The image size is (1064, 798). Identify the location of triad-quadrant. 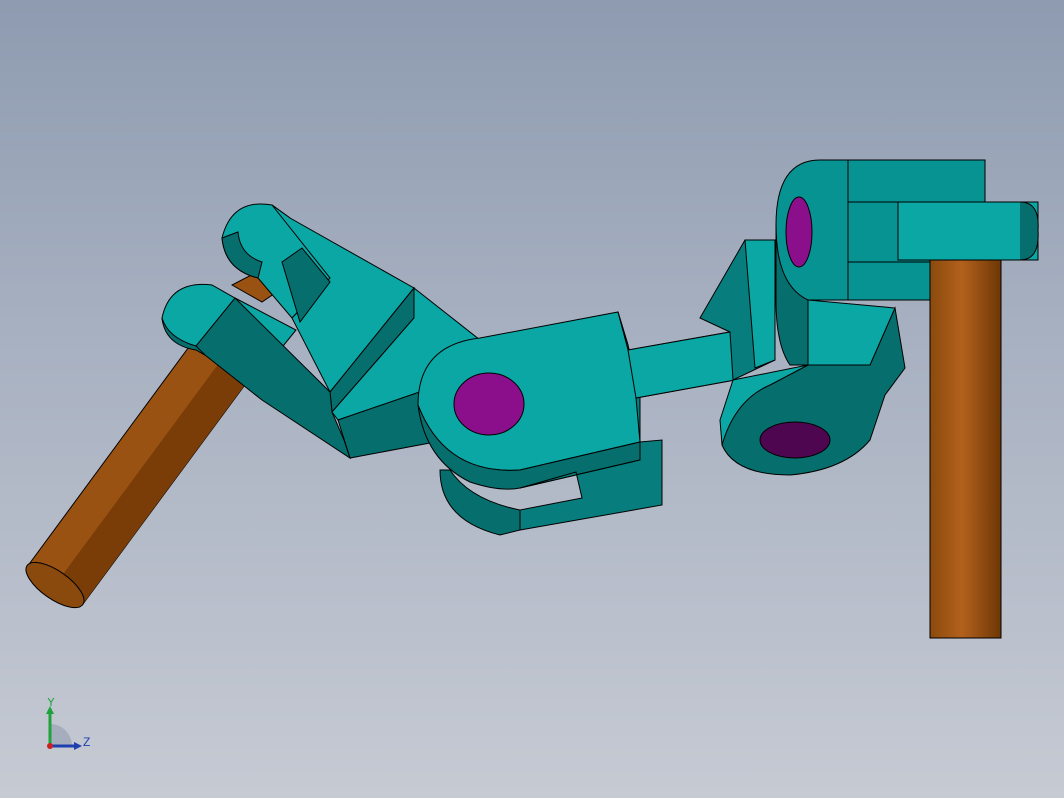
(61, 735).